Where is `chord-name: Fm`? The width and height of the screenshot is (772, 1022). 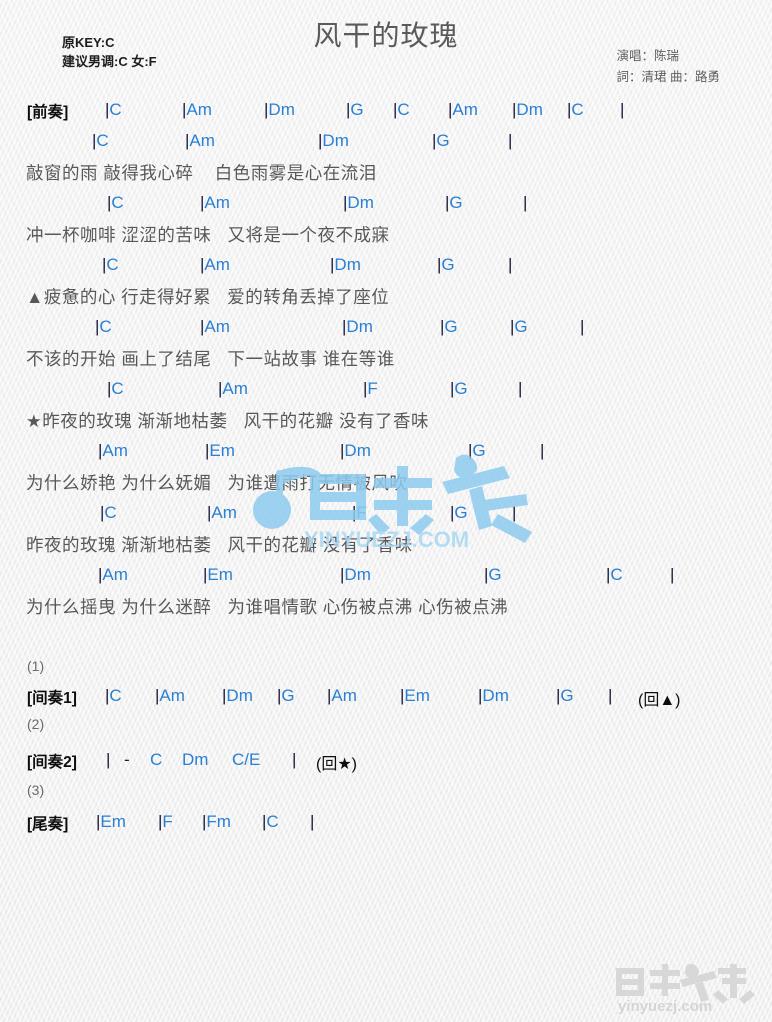
chord-name: Fm is located at coordinates (218, 821).